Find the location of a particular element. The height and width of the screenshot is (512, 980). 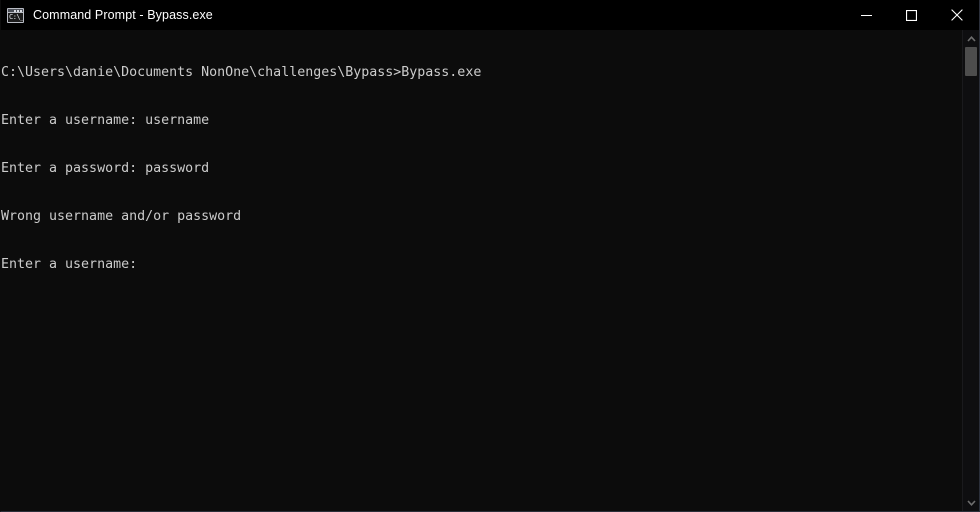

cmd-icon-dots is located at coordinates (18, 10).